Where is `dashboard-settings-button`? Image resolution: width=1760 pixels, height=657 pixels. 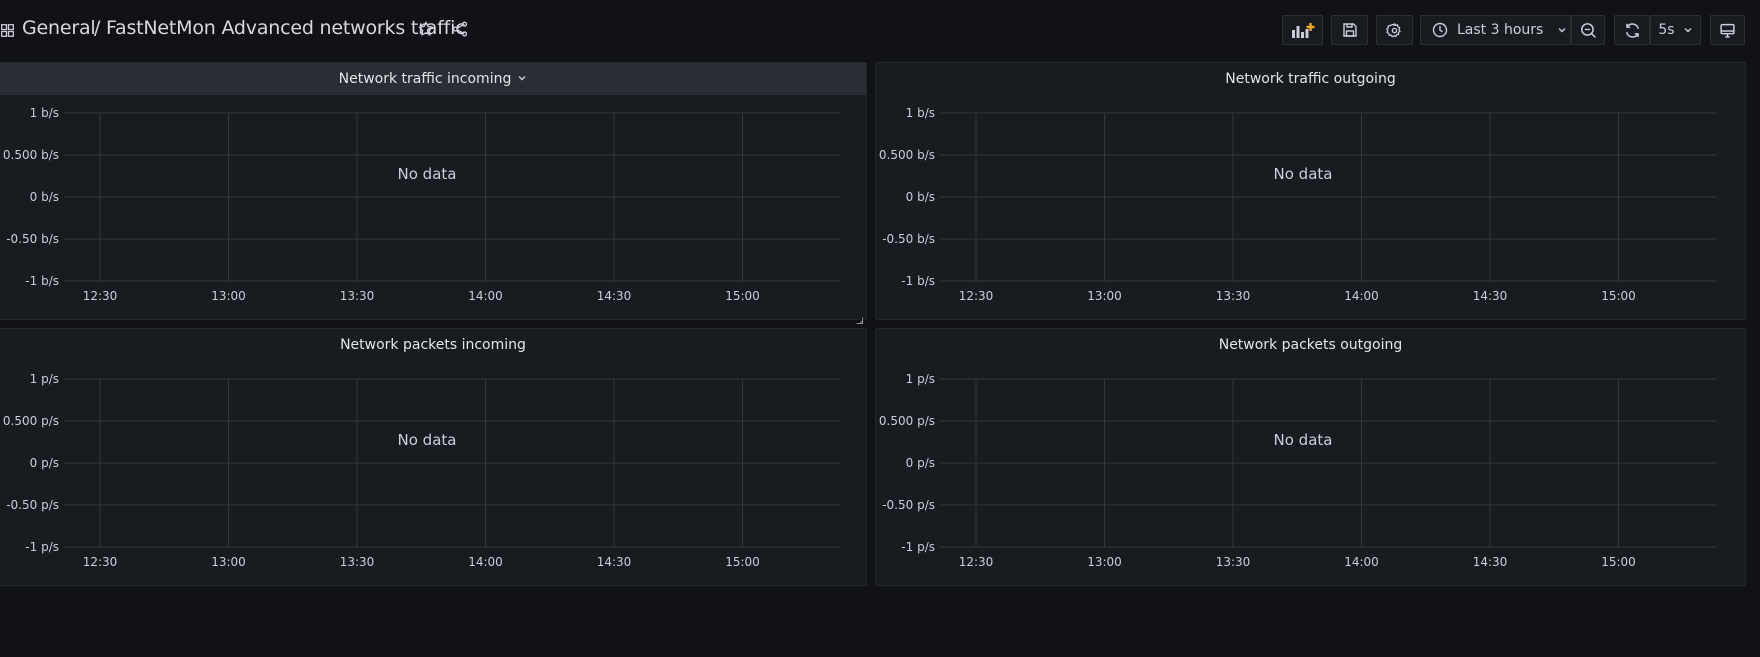
dashboard-settings-button is located at coordinates (1394, 30).